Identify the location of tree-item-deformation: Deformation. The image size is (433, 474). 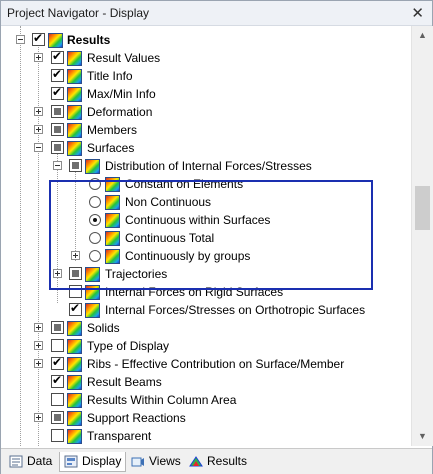
(206, 112).